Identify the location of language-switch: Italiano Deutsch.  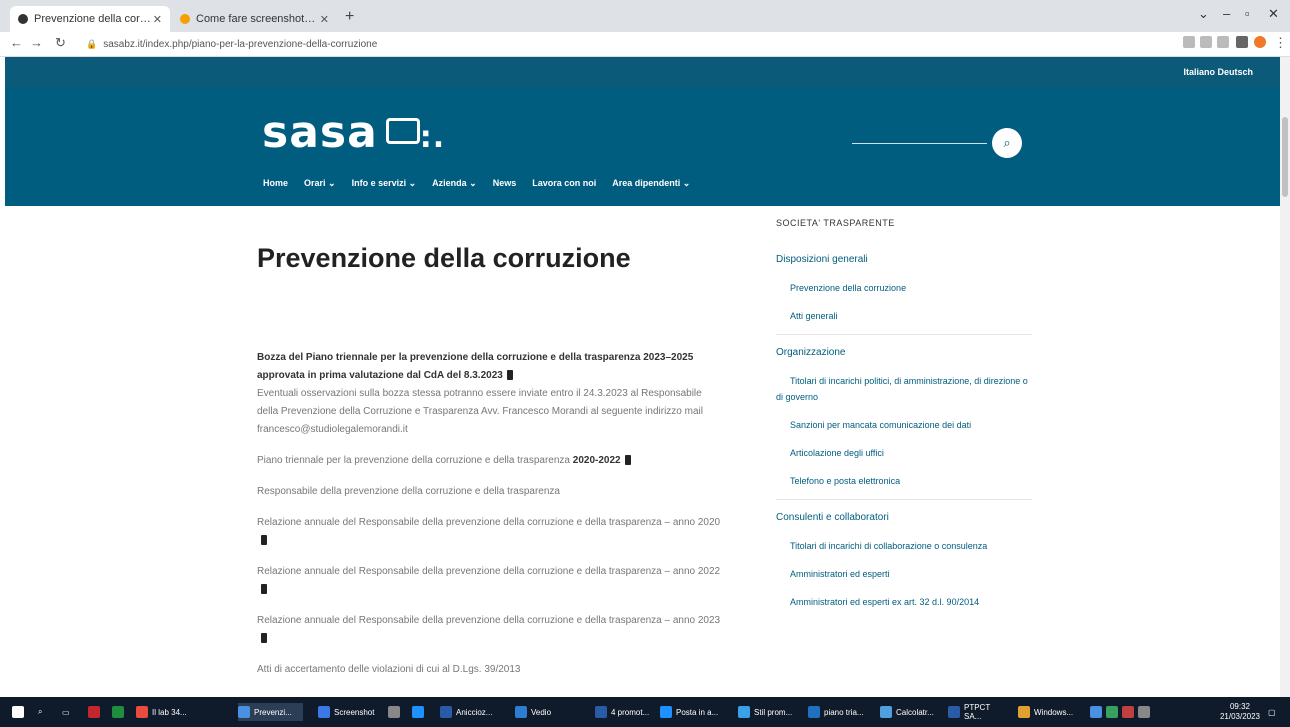
(1218, 72).